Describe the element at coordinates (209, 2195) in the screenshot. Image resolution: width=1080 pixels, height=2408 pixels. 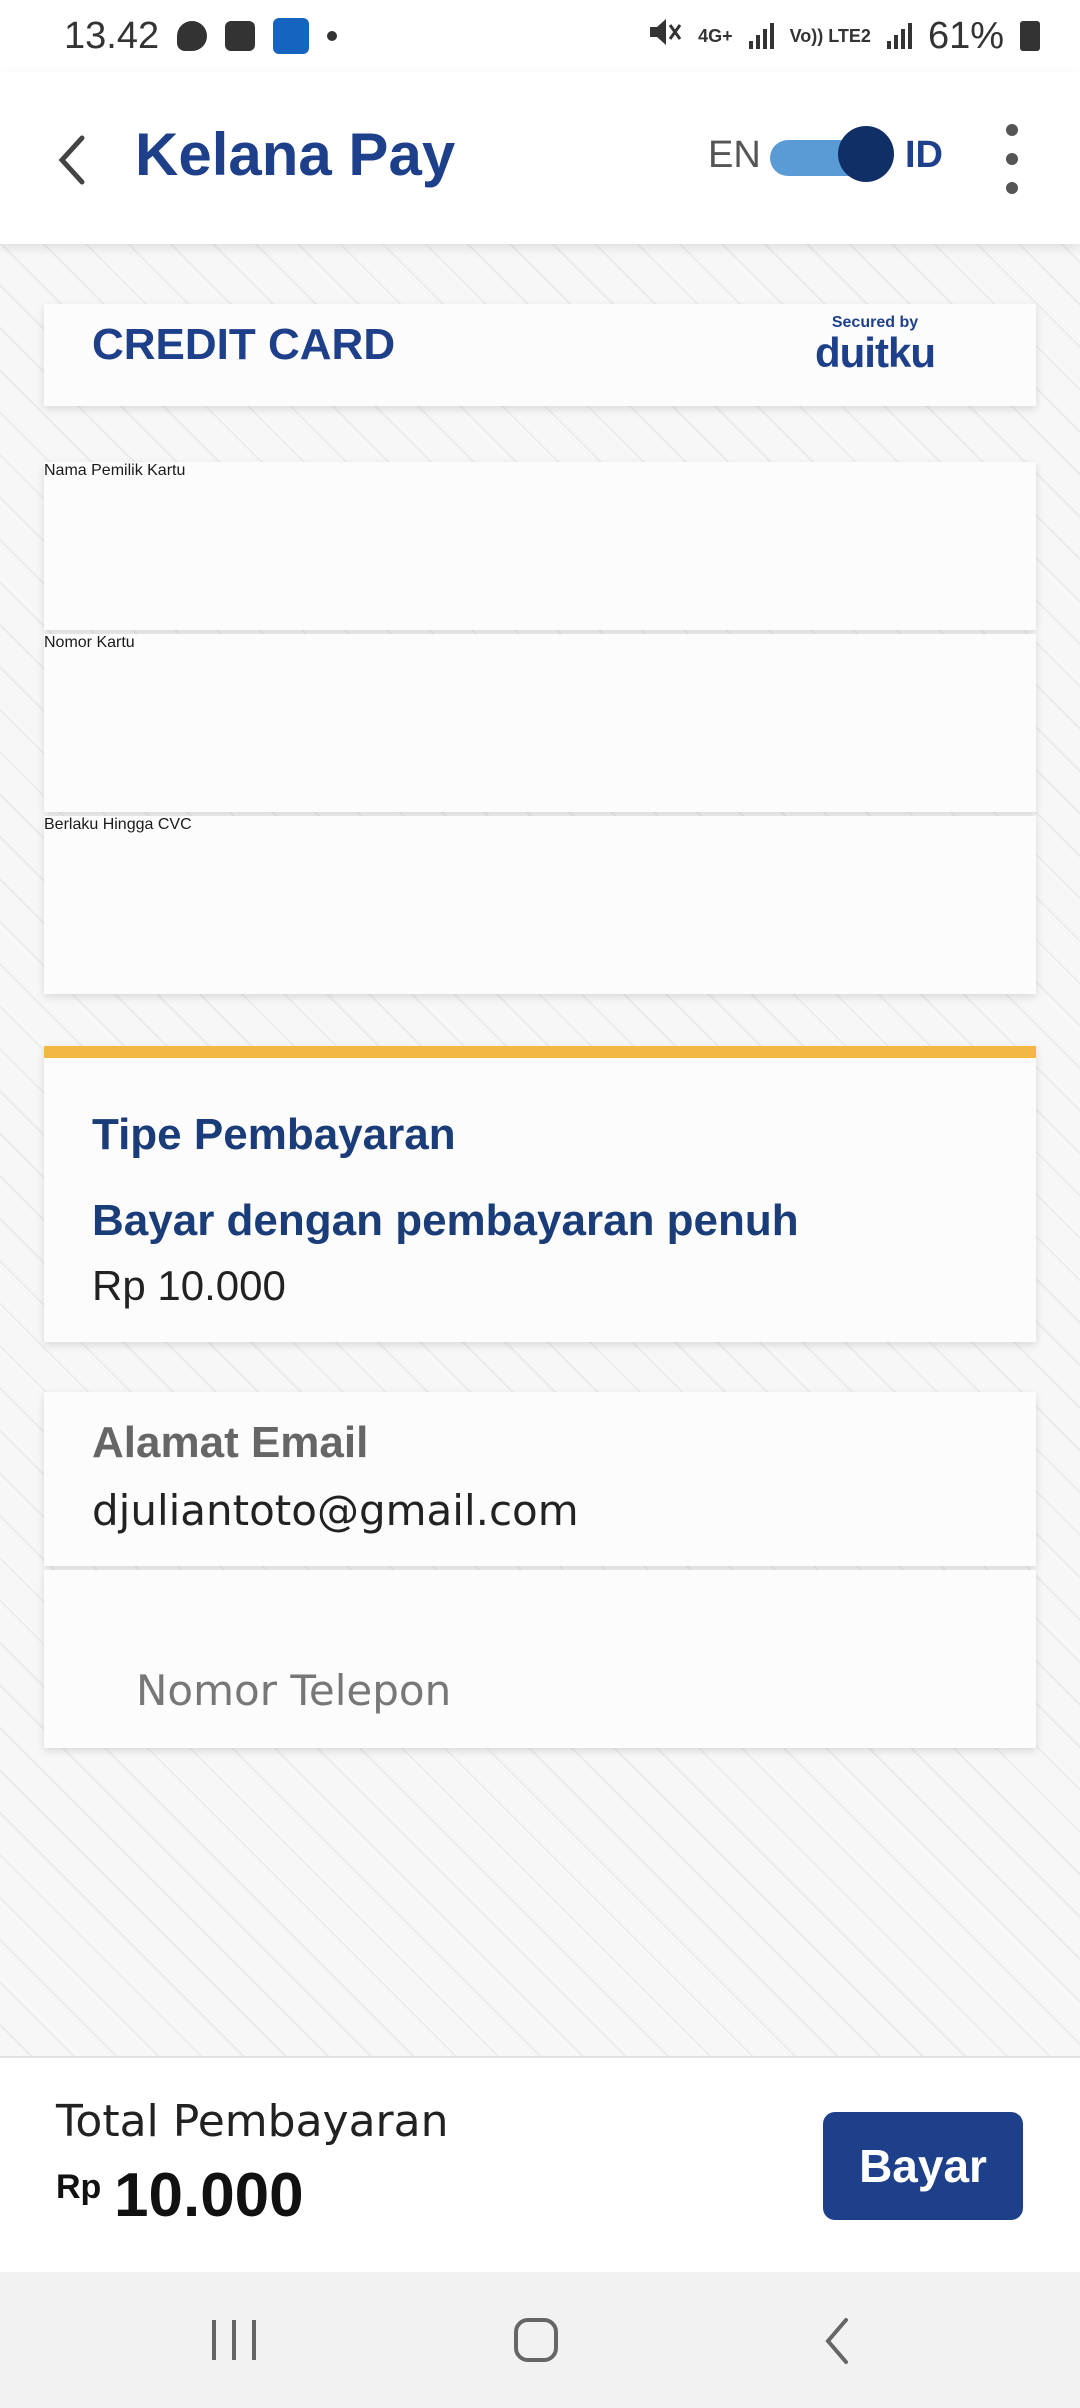
I see `total-amount: 10.000` at that location.